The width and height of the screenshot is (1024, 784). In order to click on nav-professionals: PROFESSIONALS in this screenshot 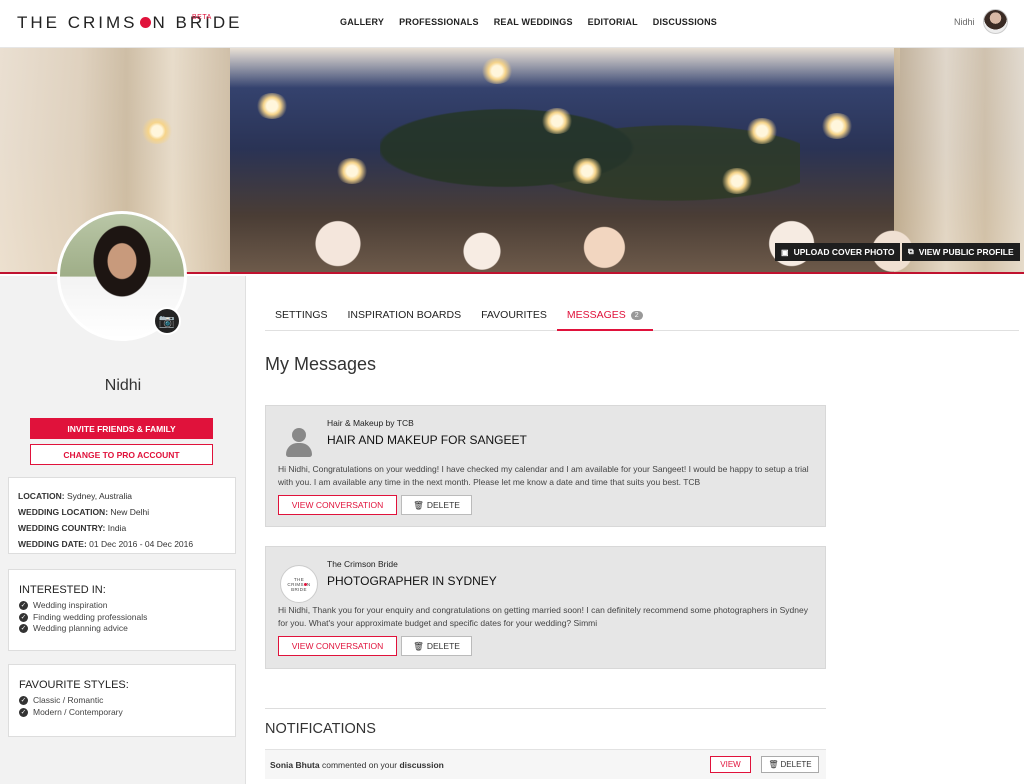, I will do `click(439, 22)`.